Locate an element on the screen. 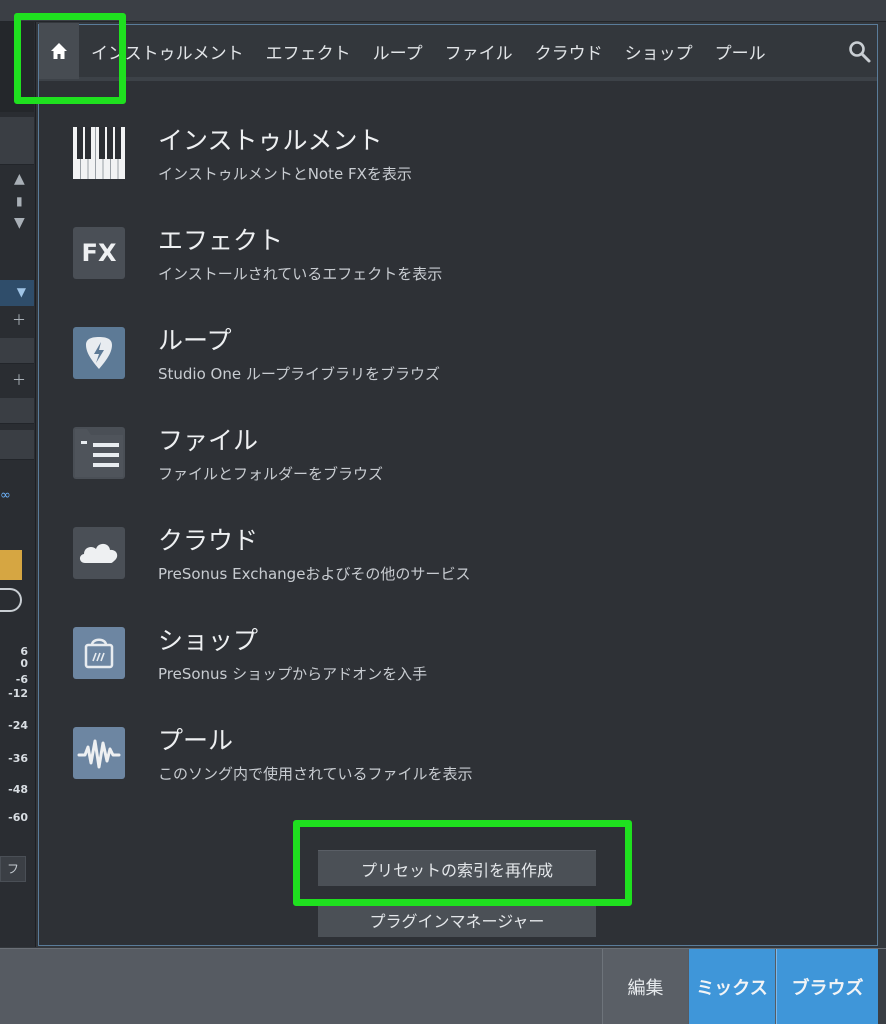  add-insert-icon: ＋ is located at coordinates (19, 321).